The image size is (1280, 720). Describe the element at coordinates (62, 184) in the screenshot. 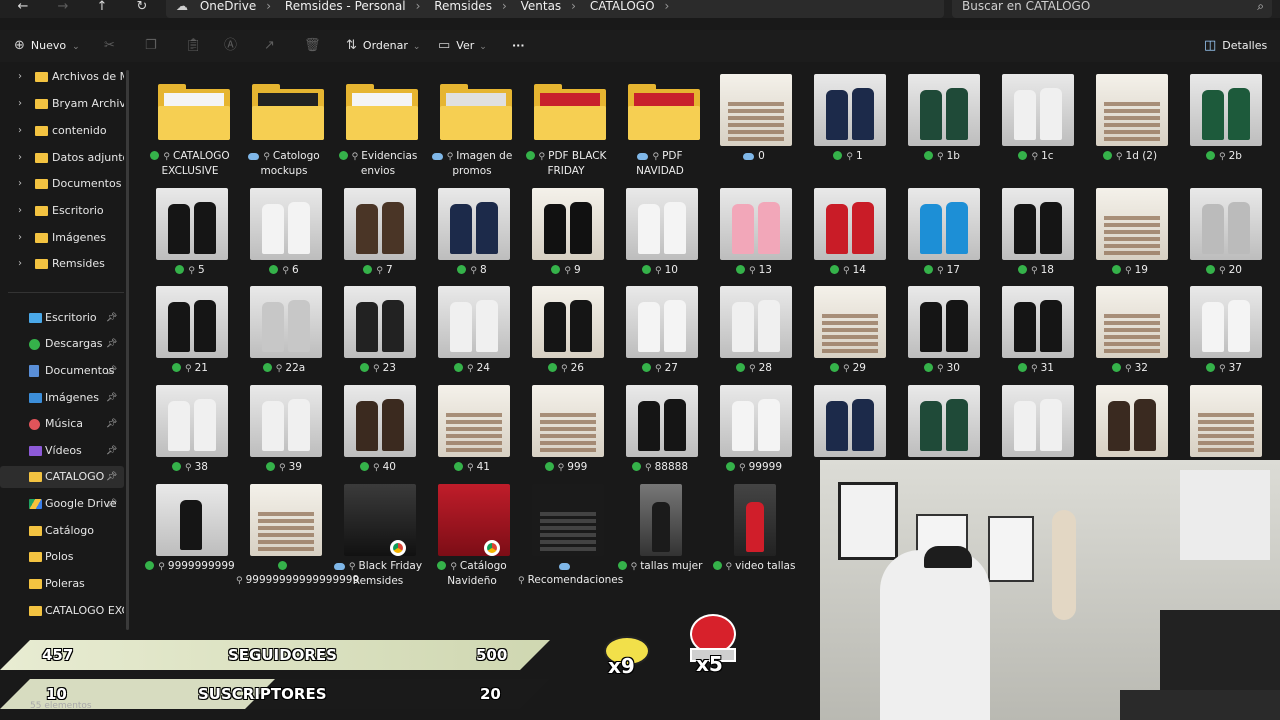

I see `sidebar-item-documentos: › Documentos` at that location.